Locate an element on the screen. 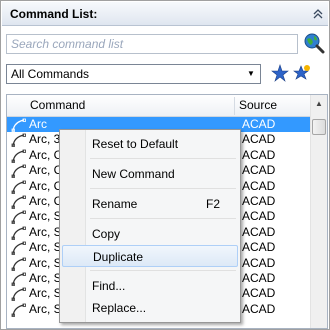 The width and height of the screenshot is (330, 330). menu-item-reset-to-default: Reset to Default is located at coordinates (150, 144).